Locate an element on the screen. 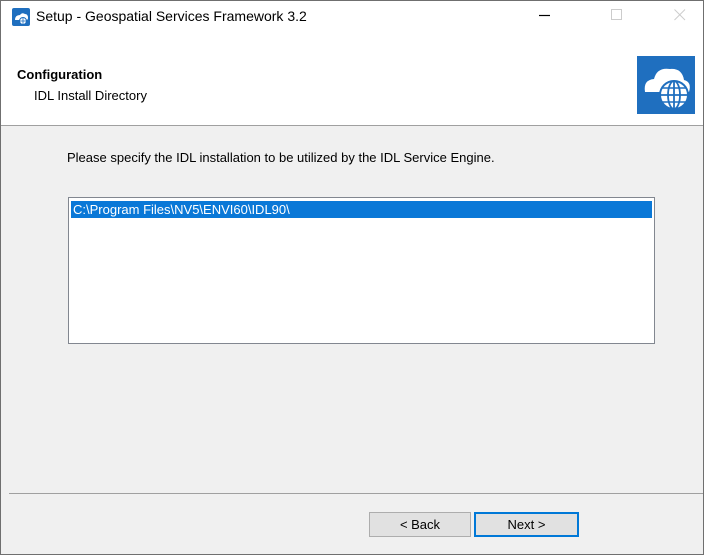 The image size is (704, 555). close-icon is located at coordinates (680, 16).